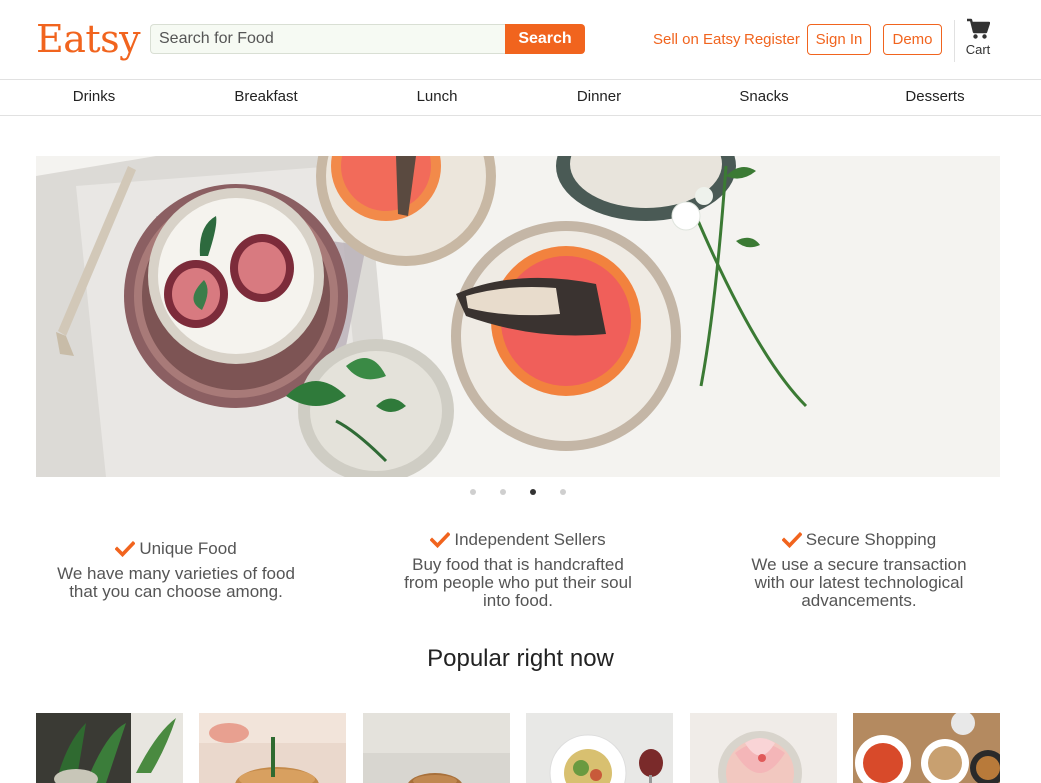 Image resolution: width=1041 pixels, height=783 pixels. I want to click on carousel-indicators, so click(520, 494).